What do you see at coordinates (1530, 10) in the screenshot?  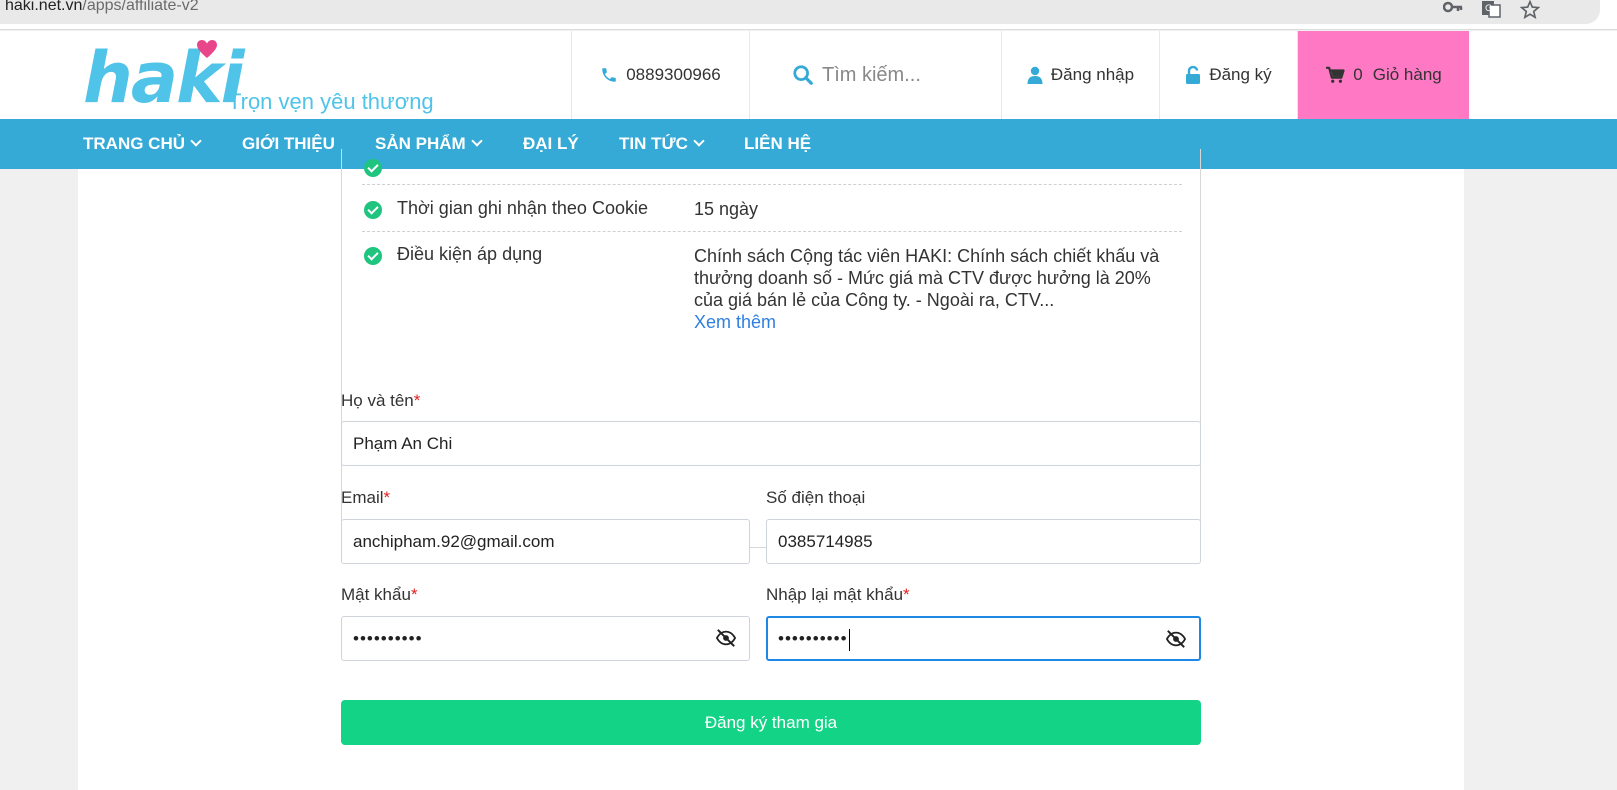 I see `bookmark-star-icon` at bounding box center [1530, 10].